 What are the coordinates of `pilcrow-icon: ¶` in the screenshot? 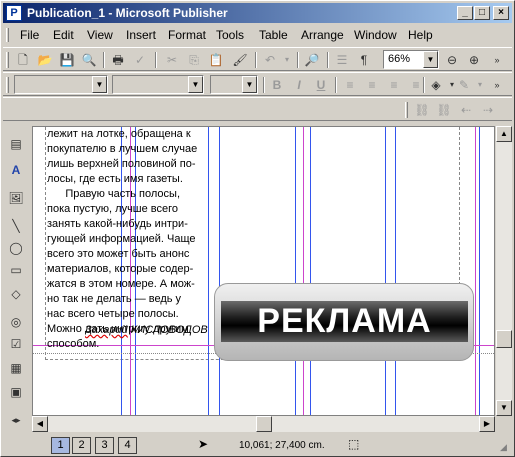 It's located at (364, 60).